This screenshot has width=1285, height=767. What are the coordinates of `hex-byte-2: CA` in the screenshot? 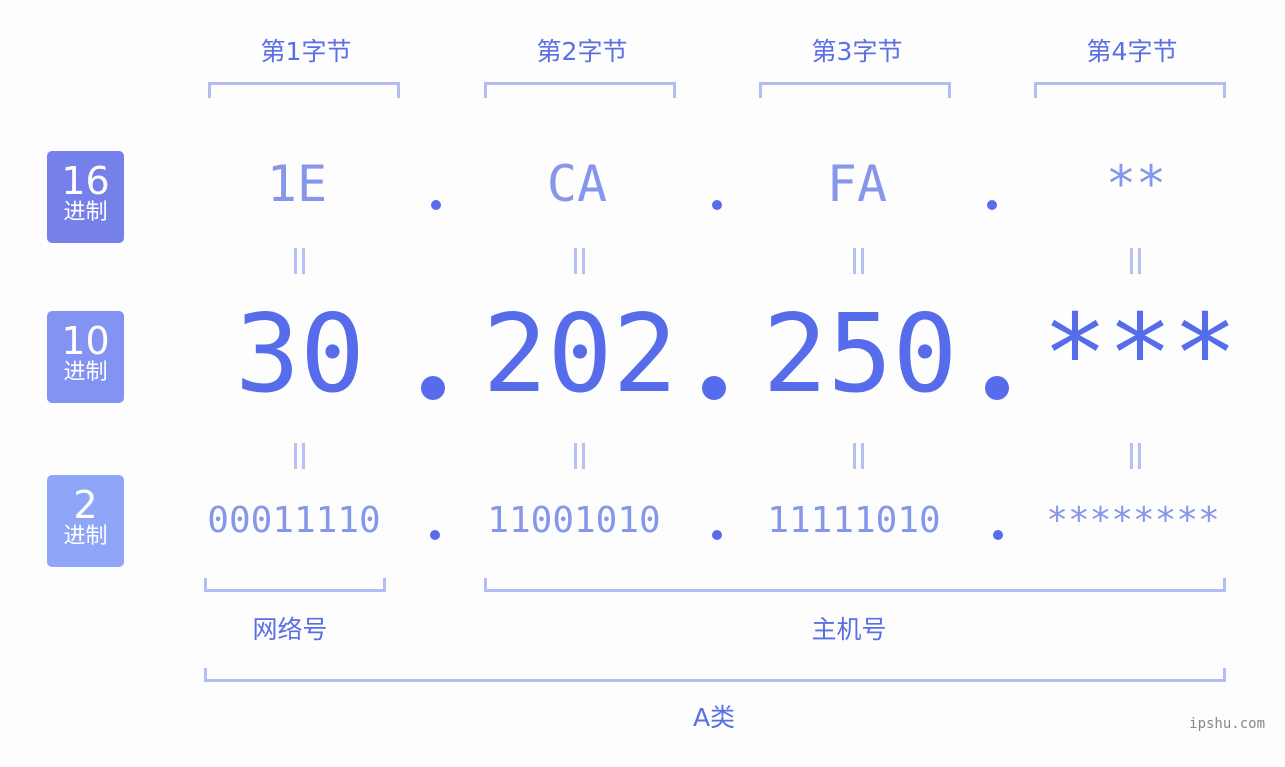 It's located at (577, 184).